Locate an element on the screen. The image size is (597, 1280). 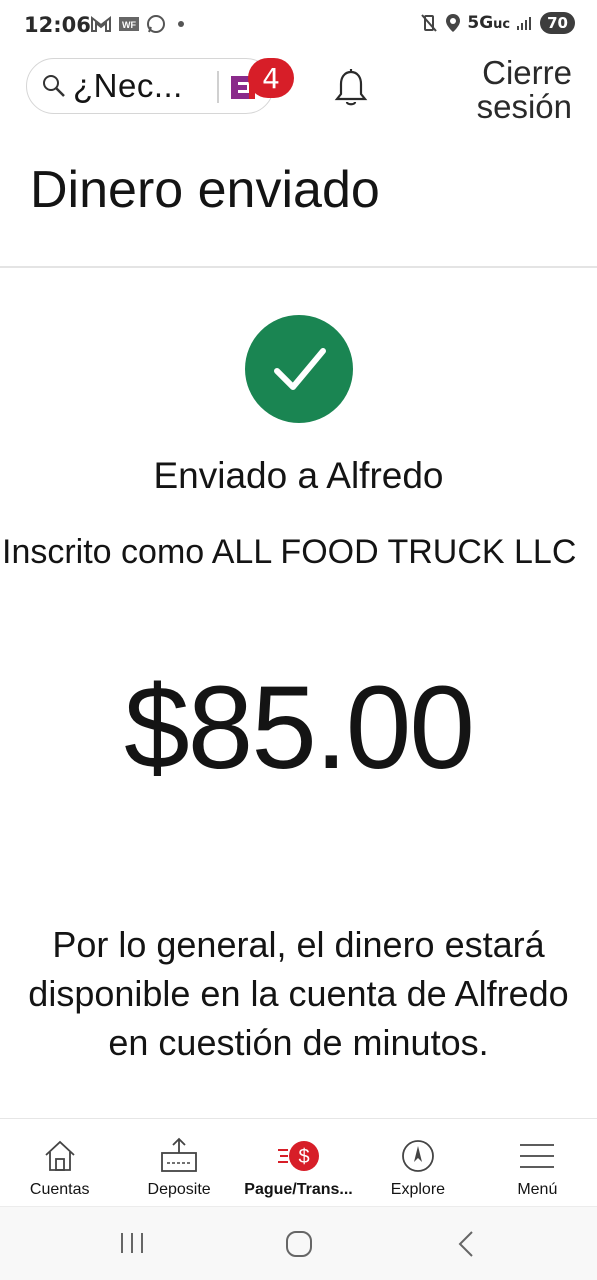
compass-icon is located at coordinates (418, 1156).